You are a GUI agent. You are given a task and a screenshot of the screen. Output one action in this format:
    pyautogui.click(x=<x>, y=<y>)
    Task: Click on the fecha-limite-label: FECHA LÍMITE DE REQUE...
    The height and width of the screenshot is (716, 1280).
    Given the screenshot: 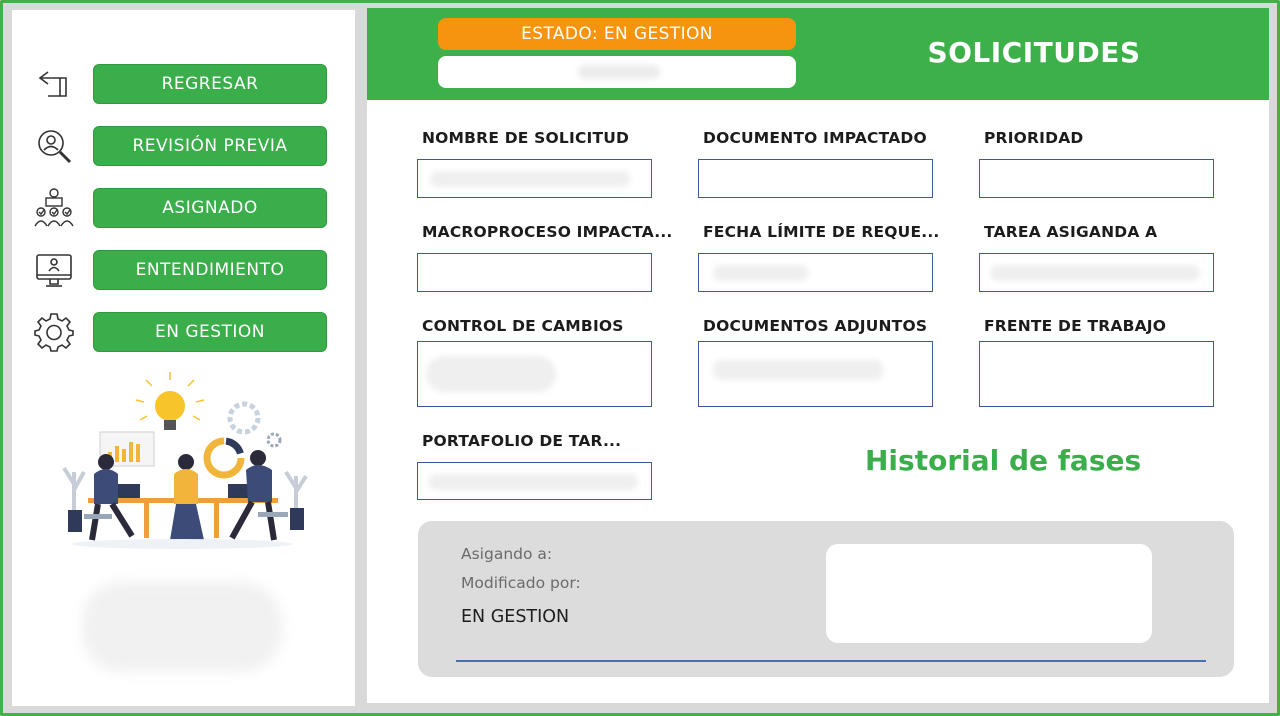 What is the action you would take?
    pyautogui.click(x=821, y=232)
    